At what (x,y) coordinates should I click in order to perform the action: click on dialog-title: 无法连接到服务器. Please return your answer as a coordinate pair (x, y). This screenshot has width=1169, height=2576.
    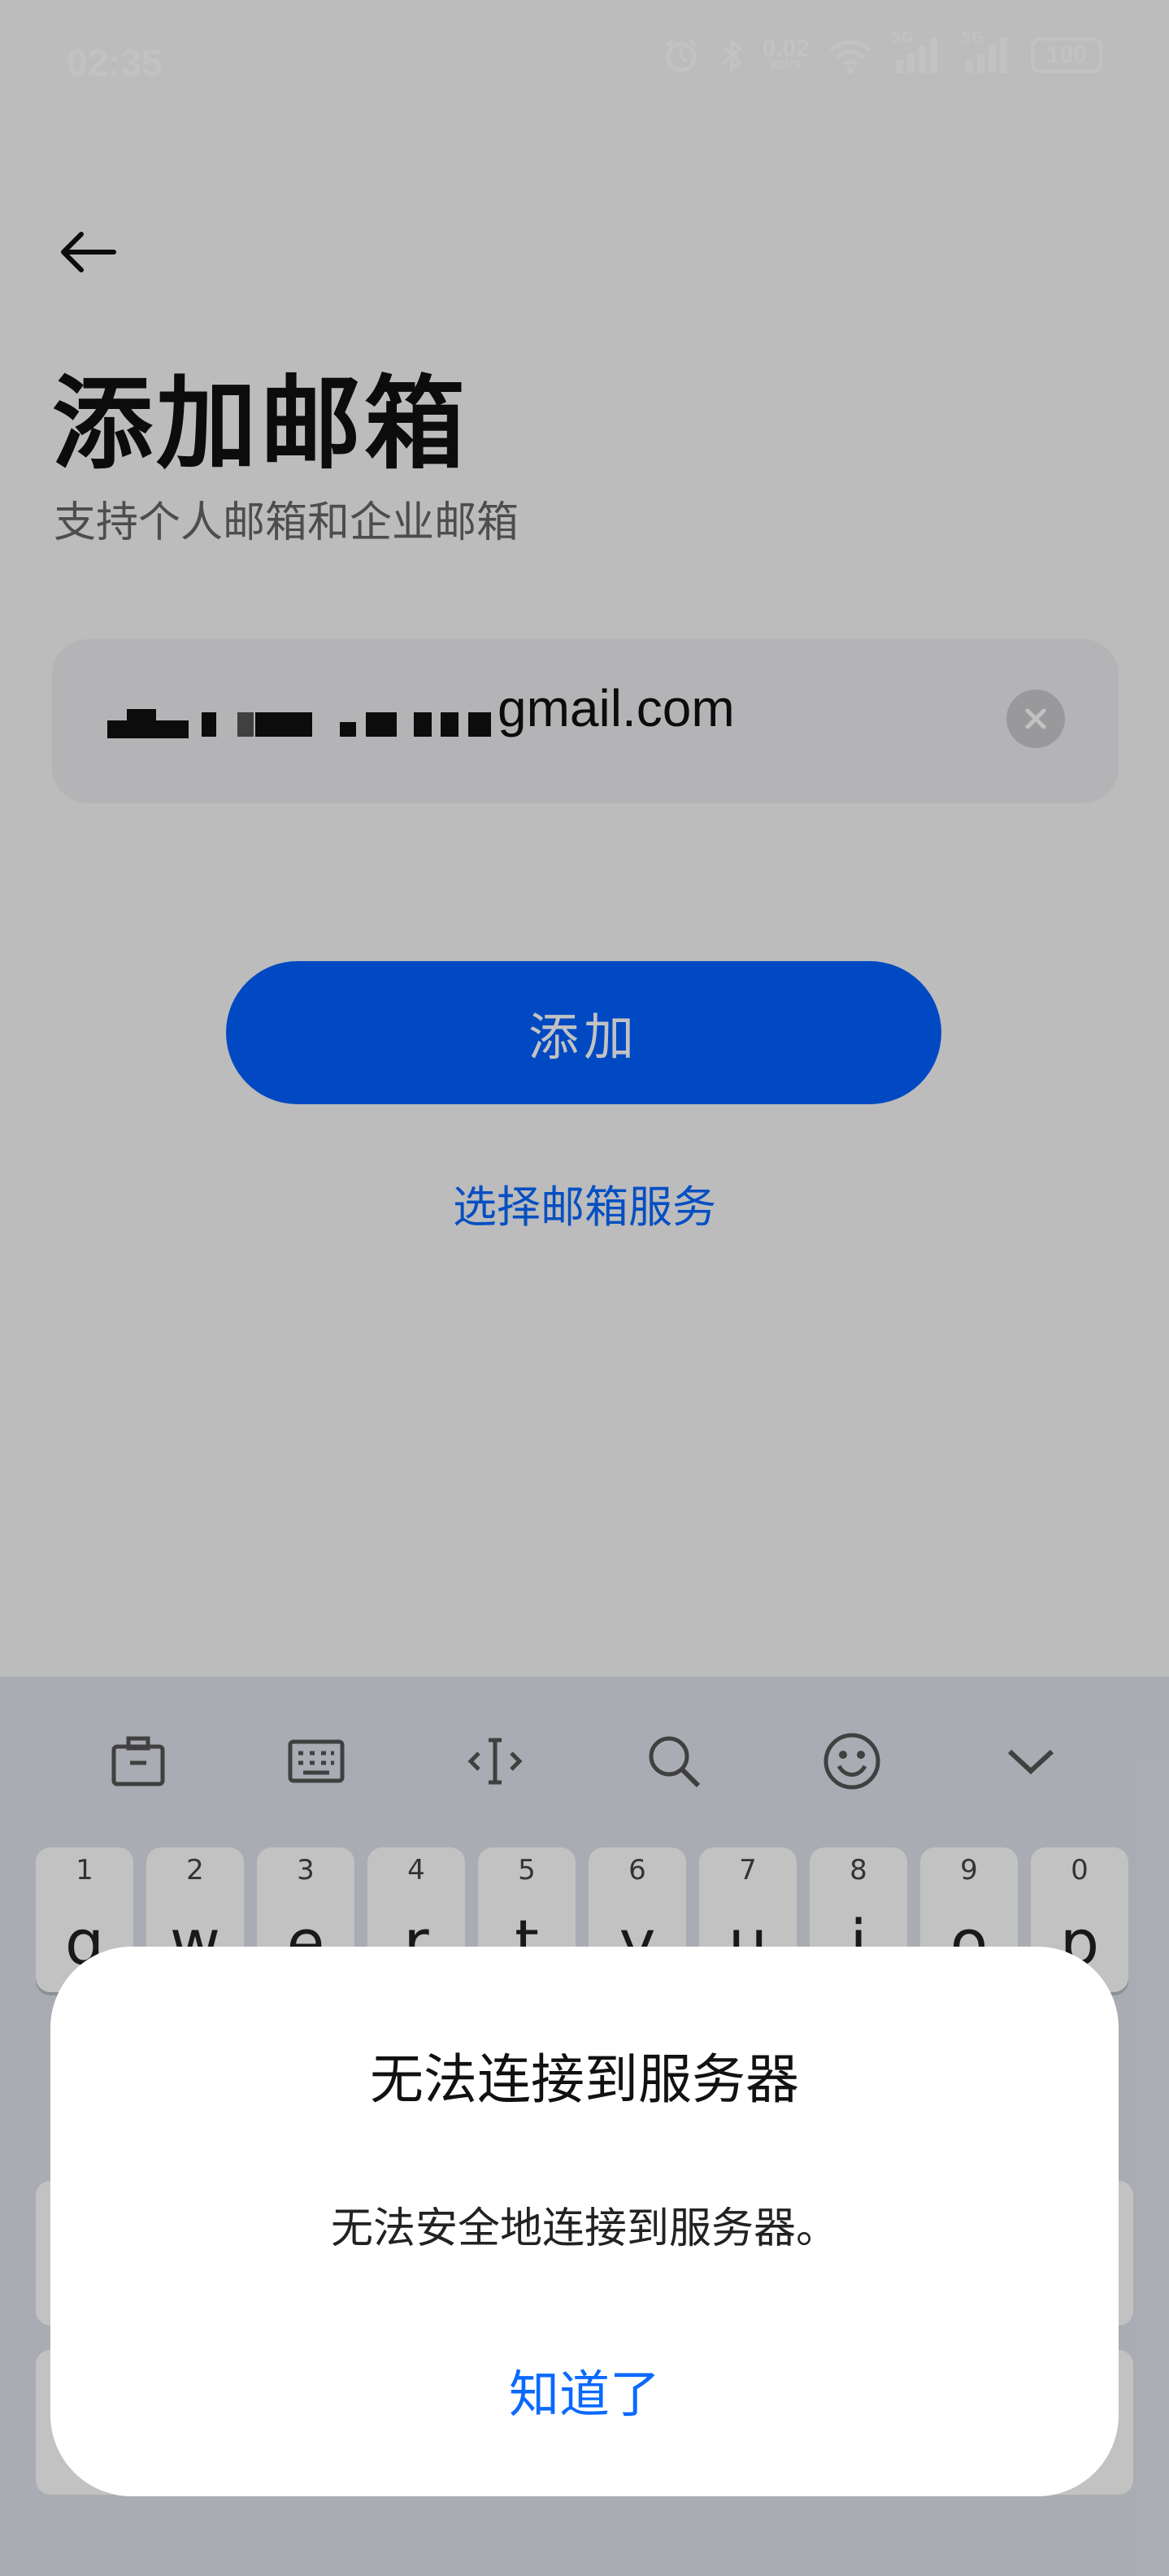
    Looking at the image, I should click on (584, 2079).